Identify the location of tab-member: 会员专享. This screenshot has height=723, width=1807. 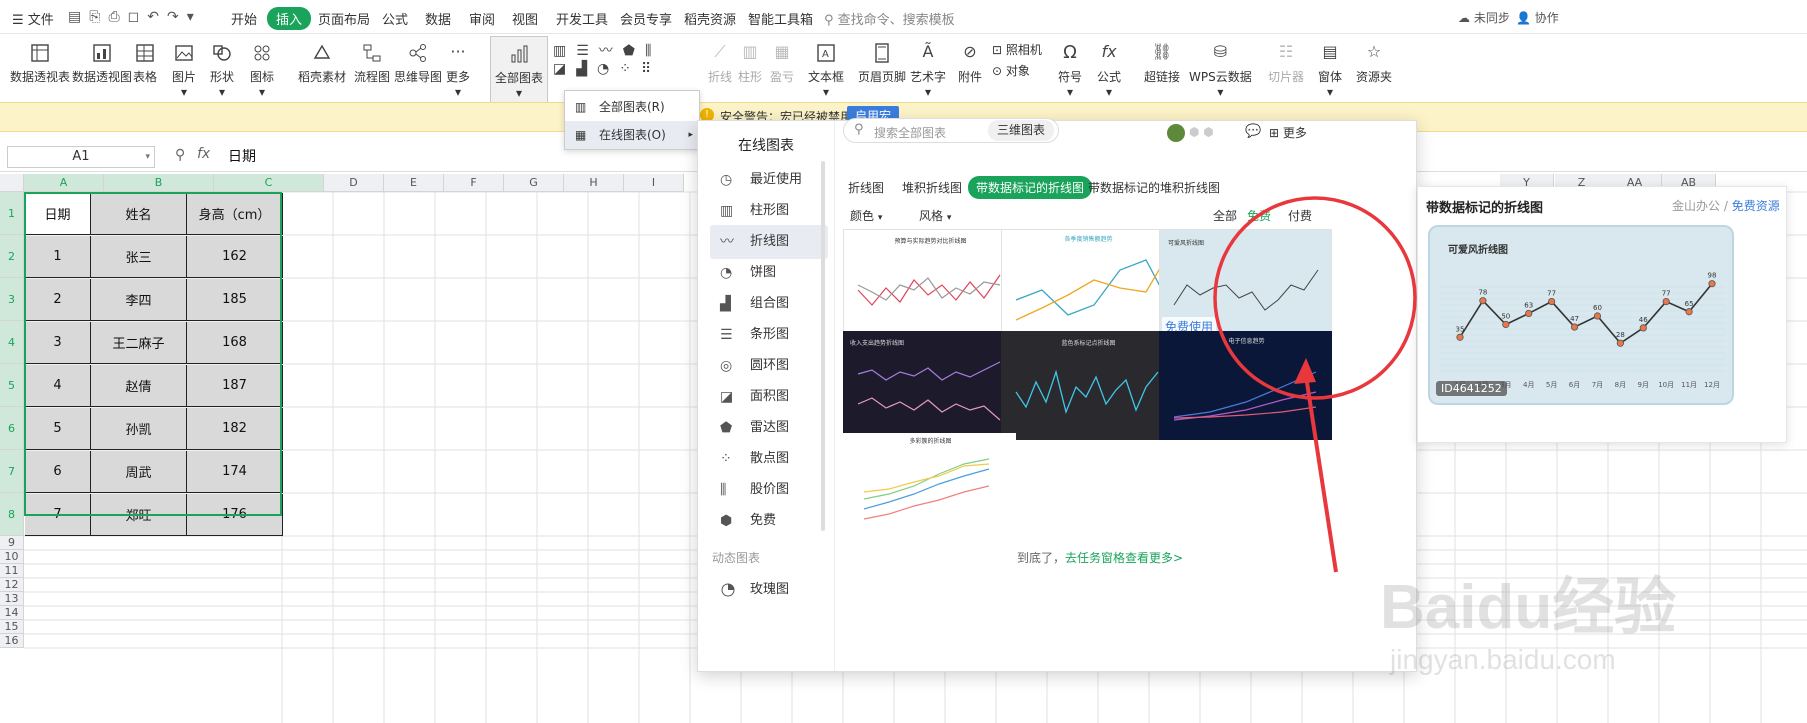
(646, 18).